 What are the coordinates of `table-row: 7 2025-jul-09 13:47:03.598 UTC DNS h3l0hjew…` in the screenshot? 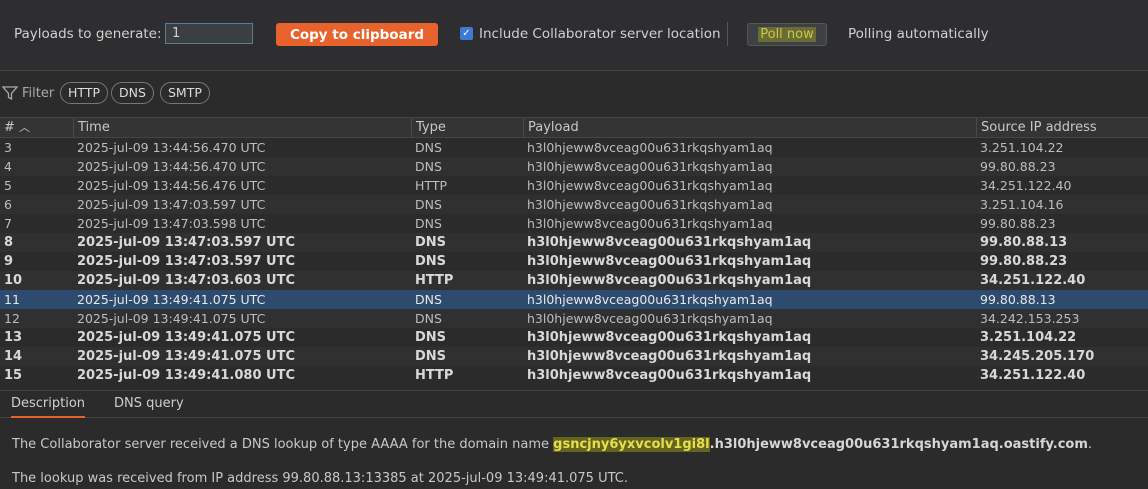 It's located at (574, 223).